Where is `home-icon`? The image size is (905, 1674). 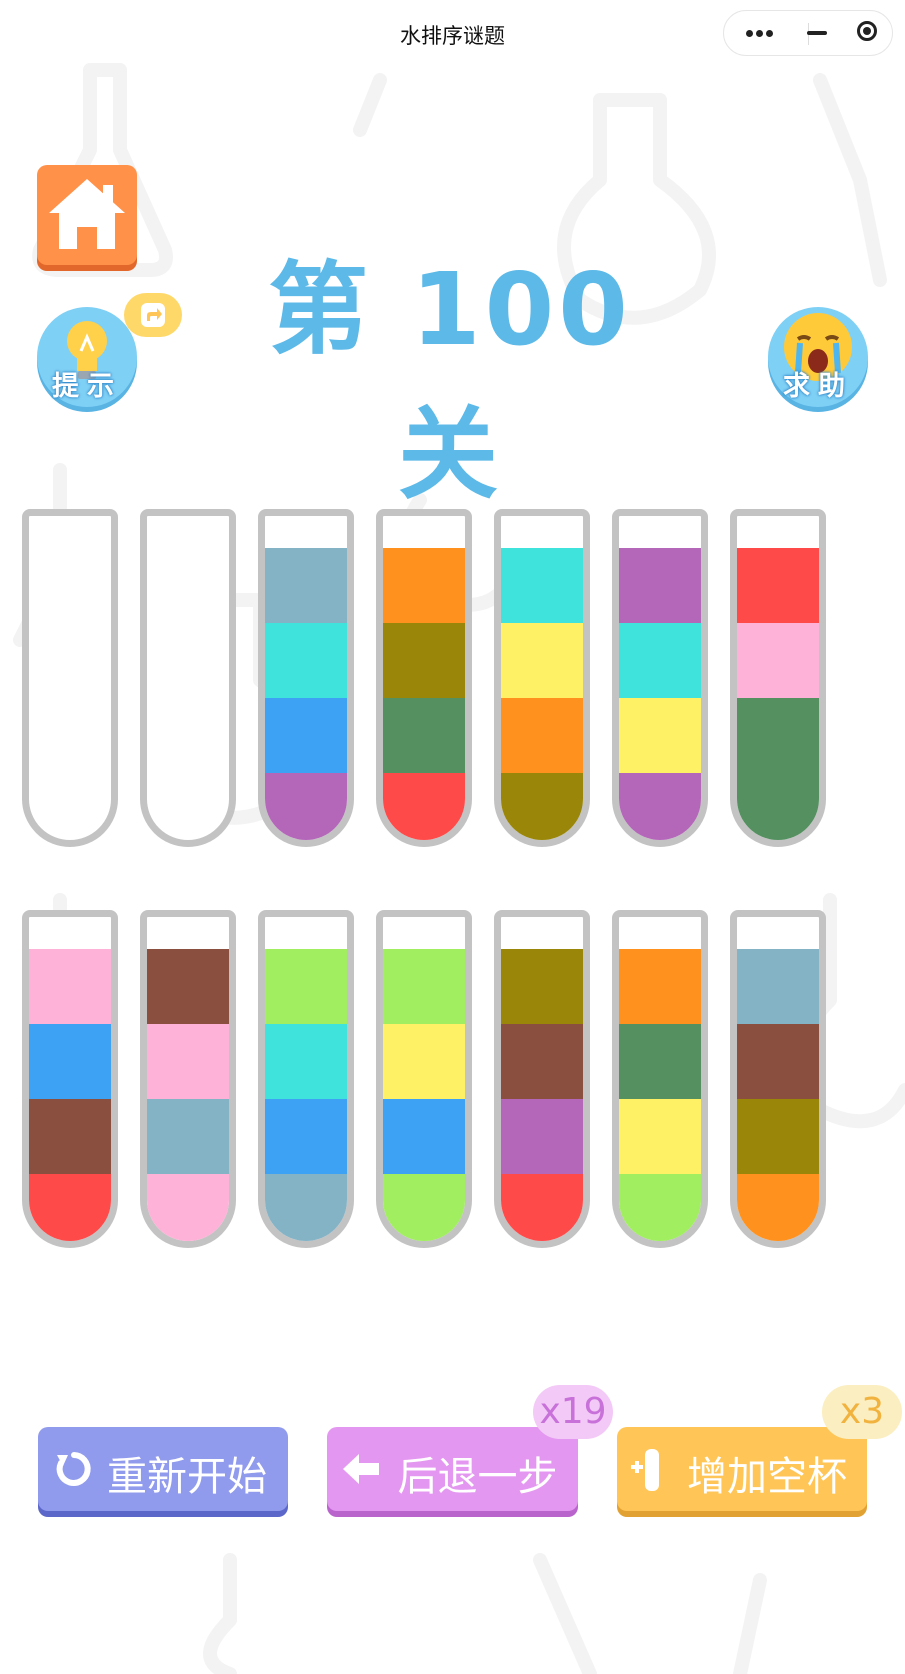
home-icon is located at coordinates (87, 214).